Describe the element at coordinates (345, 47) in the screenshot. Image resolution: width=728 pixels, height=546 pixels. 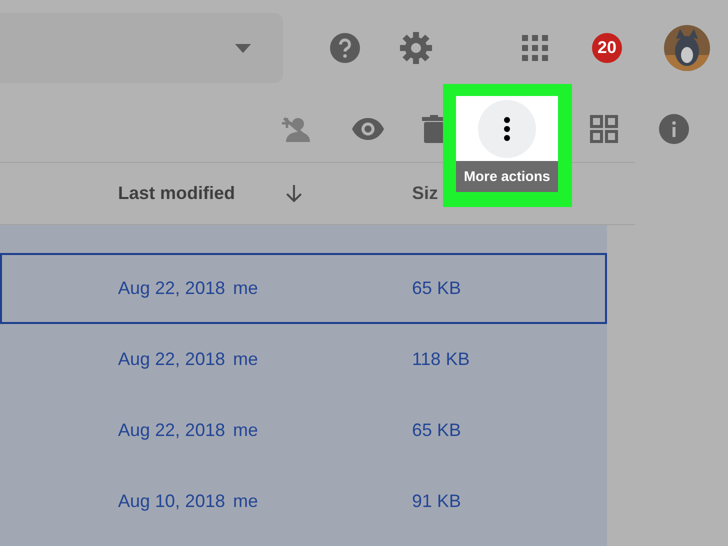
I see `help-icon` at that location.